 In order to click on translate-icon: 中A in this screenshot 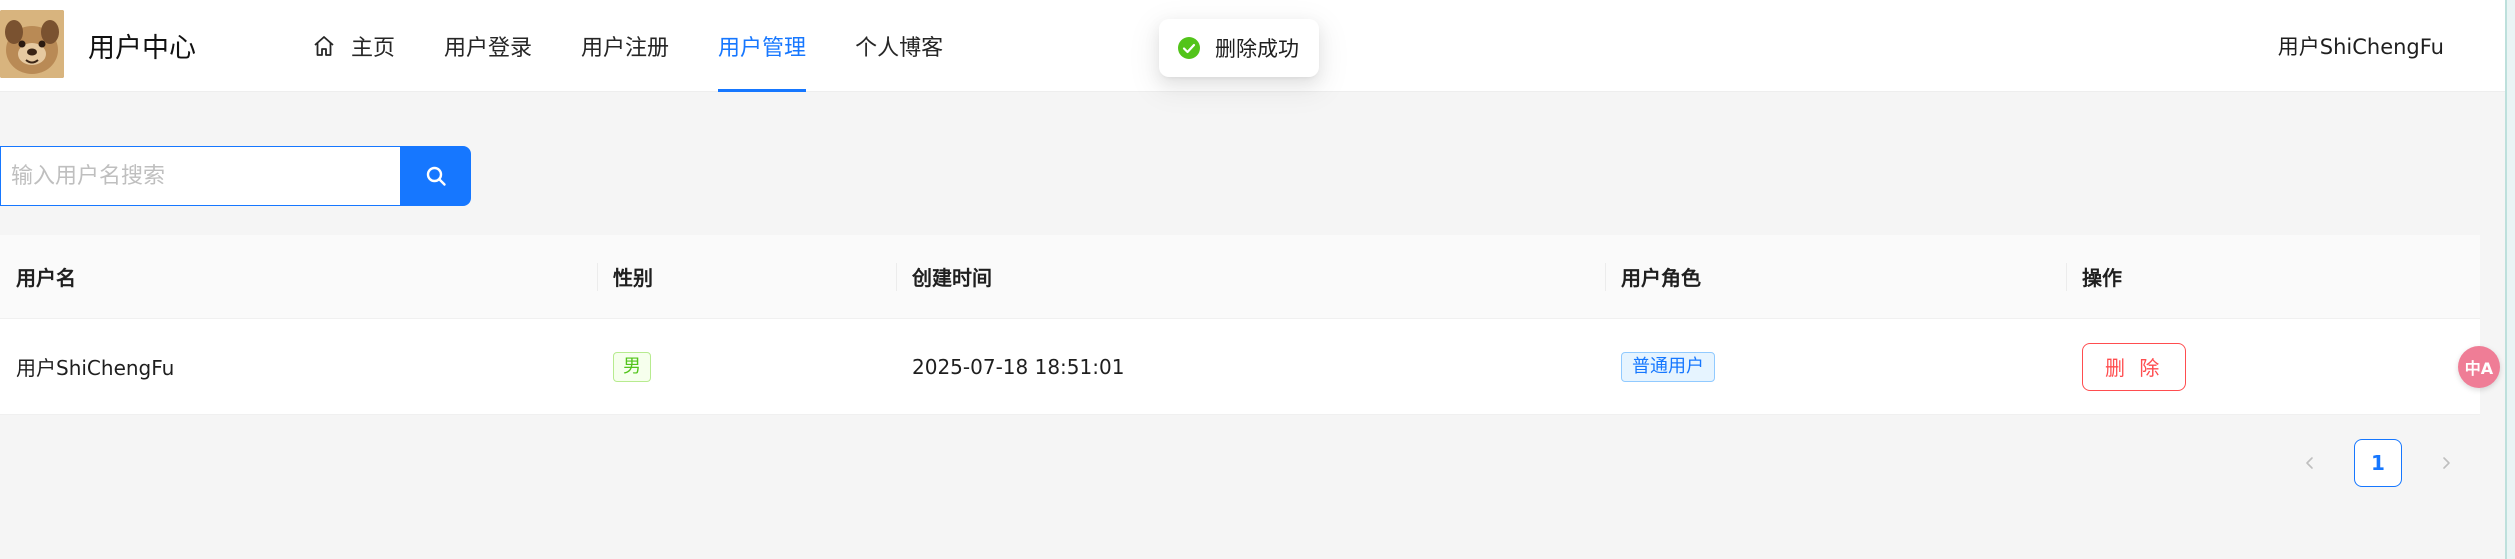, I will do `click(2479, 368)`.